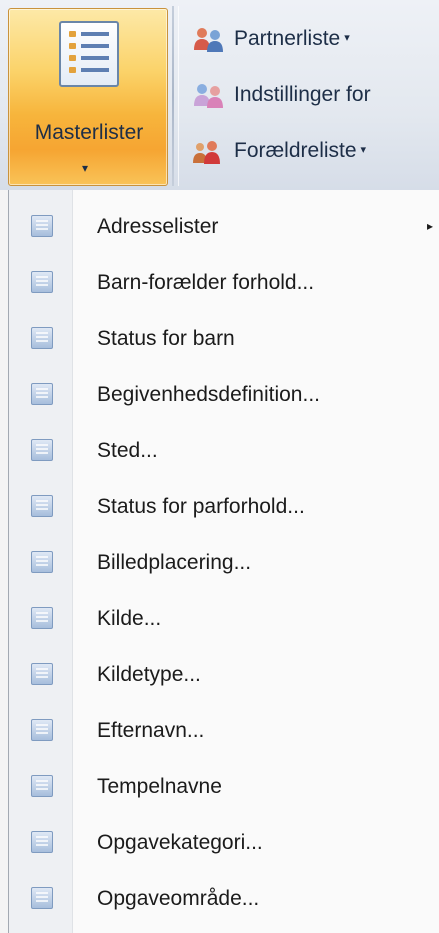  Describe the element at coordinates (166, 338) in the screenshot. I see `menu-item-label: Status for barn` at that location.